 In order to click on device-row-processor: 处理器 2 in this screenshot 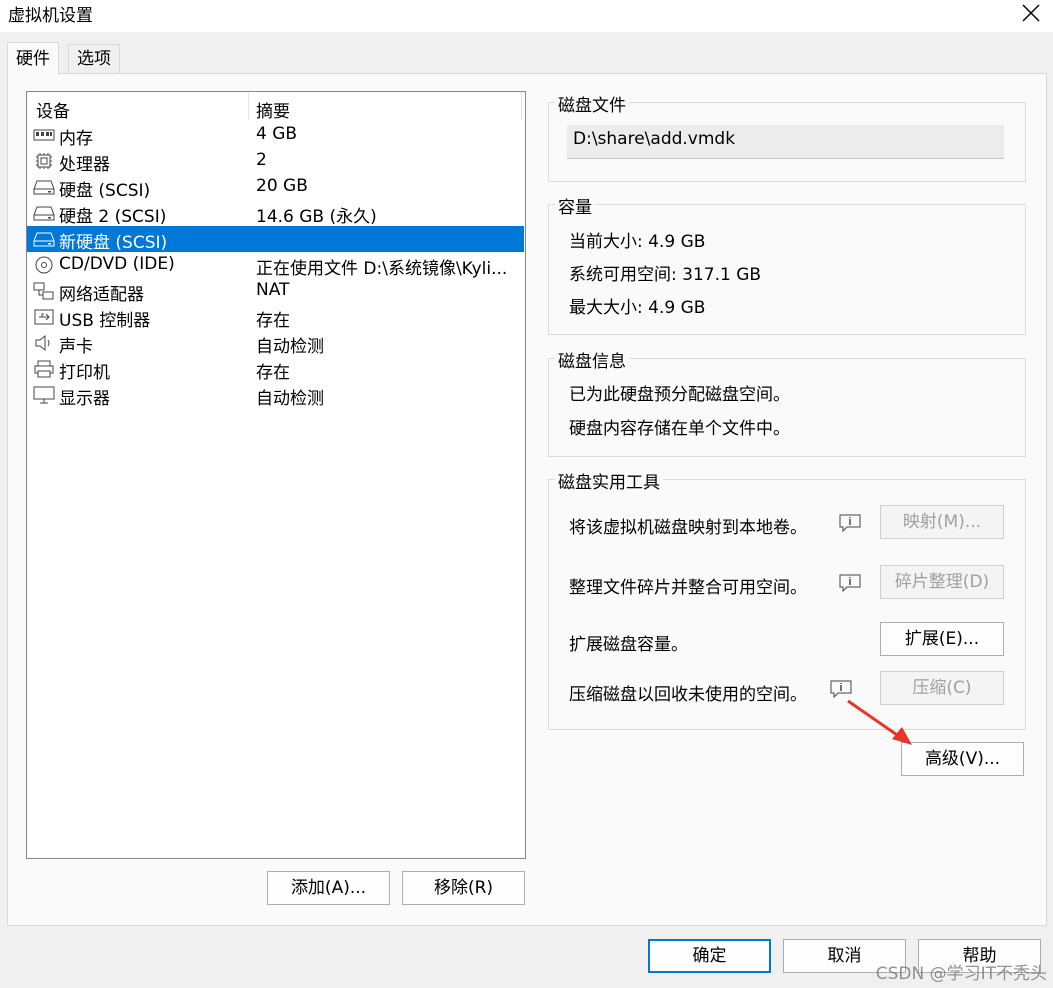, I will do `click(275, 161)`.